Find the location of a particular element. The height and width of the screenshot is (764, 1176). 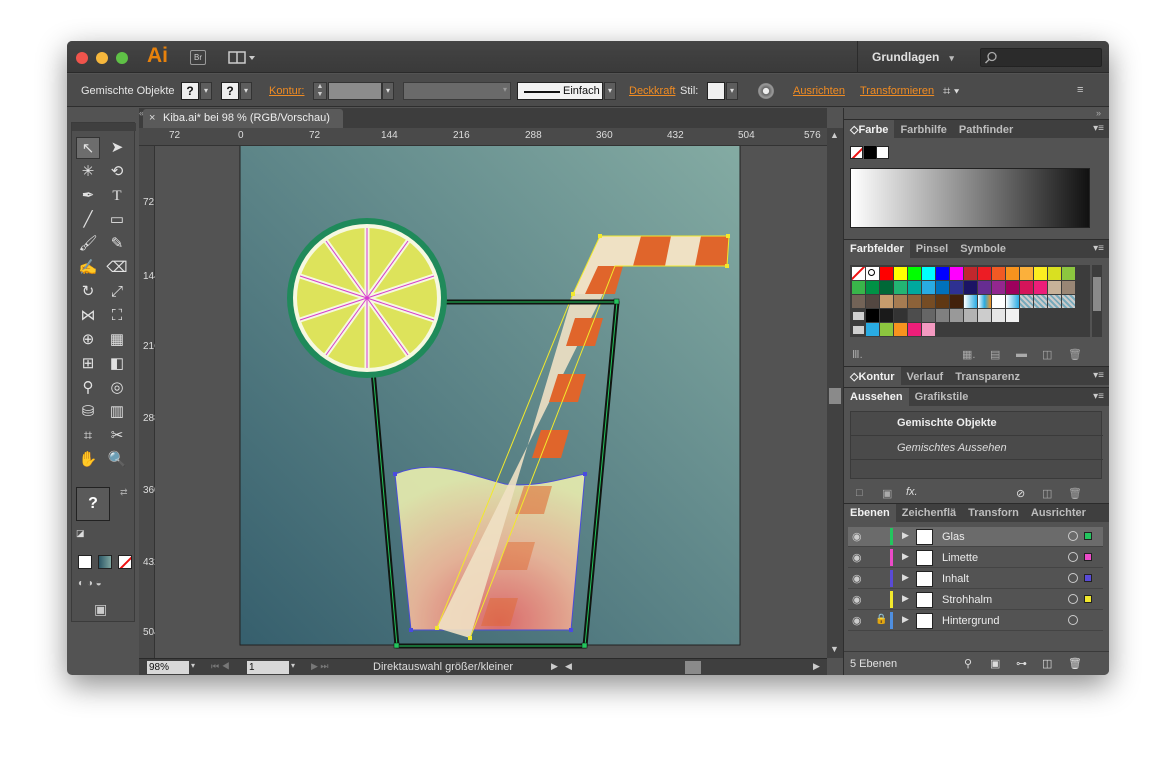

layer-name: Glas is located at coordinates (953, 537).